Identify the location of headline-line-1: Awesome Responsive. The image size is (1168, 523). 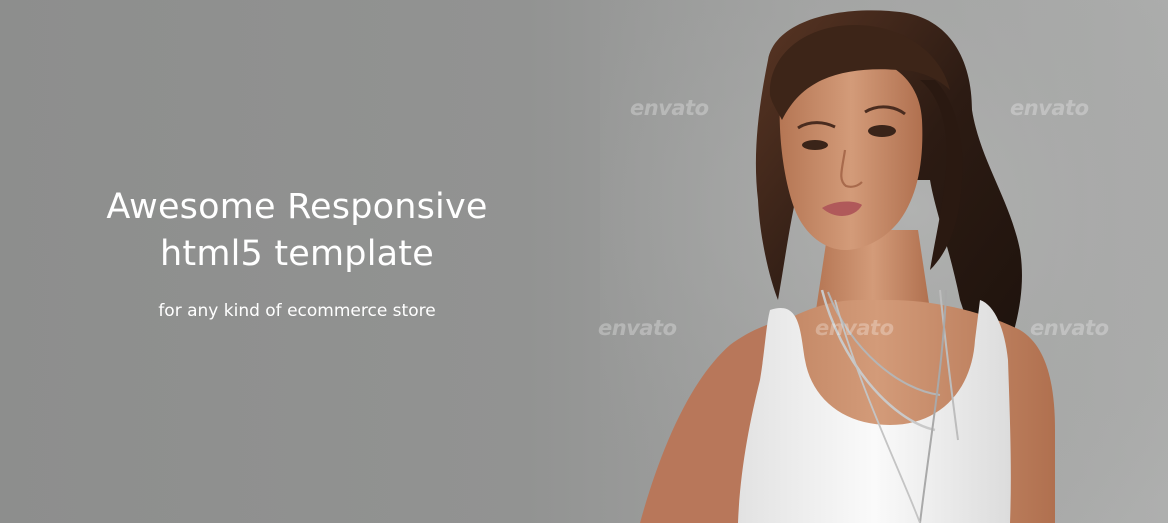
(297, 207).